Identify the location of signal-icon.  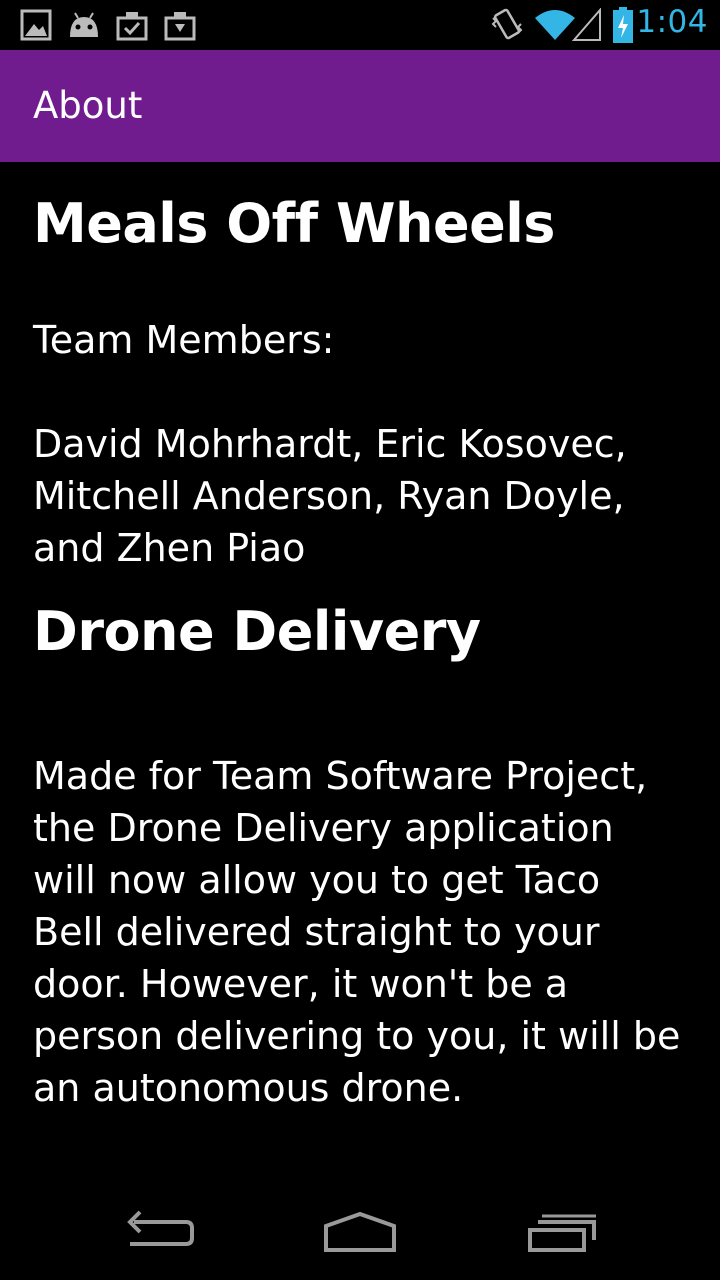
(586, 26).